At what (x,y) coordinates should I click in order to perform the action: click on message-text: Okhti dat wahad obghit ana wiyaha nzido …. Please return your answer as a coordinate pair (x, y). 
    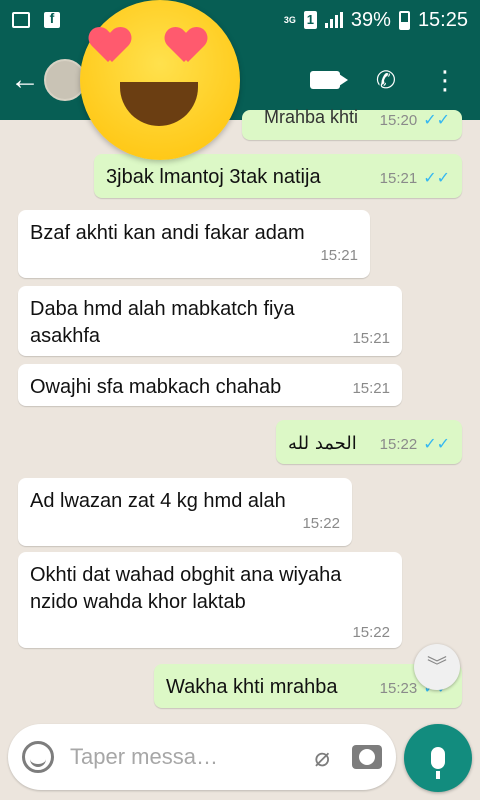
    Looking at the image, I should click on (186, 588).